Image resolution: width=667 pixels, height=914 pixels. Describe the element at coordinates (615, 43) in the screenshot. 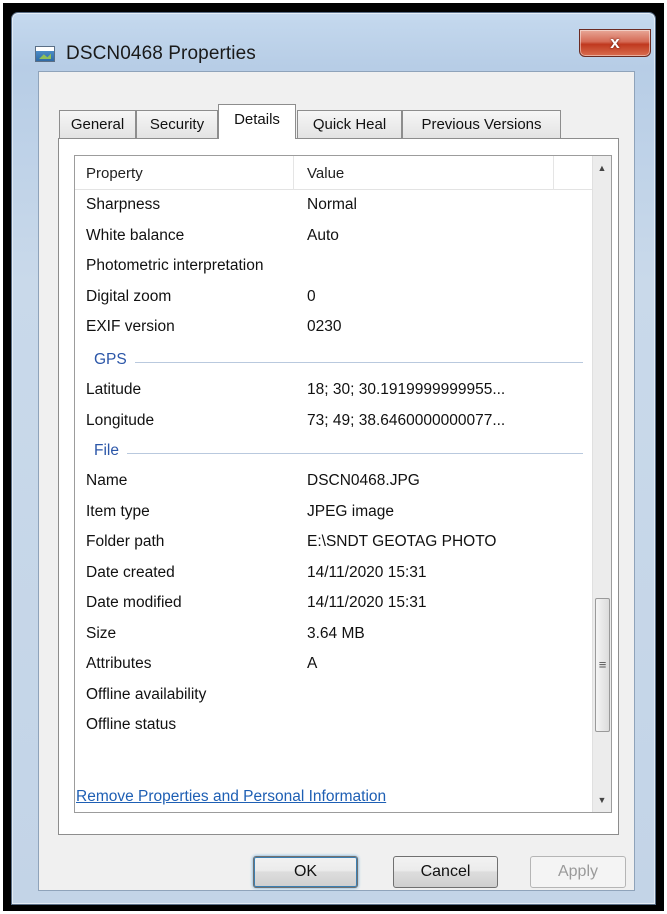

I see `close-button: x` at that location.